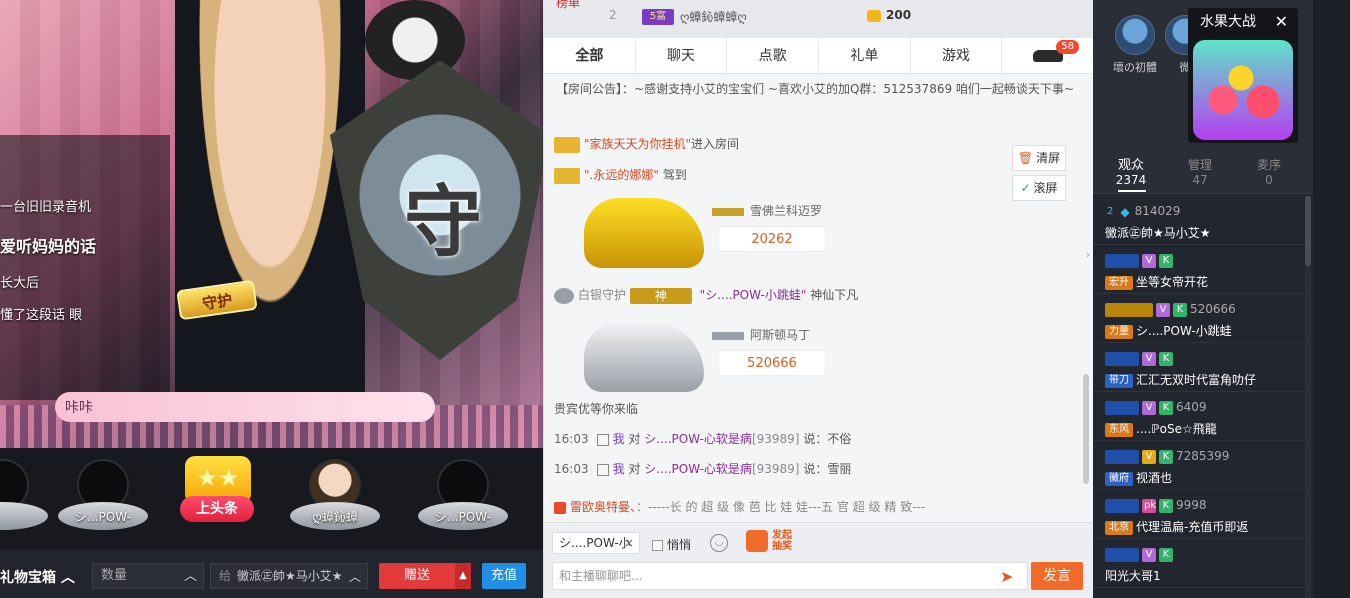 The width and height of the screenshot is (1350, 598). I want to click on chat-target-chip: シ....POW-小 ×, so click(596, 543).